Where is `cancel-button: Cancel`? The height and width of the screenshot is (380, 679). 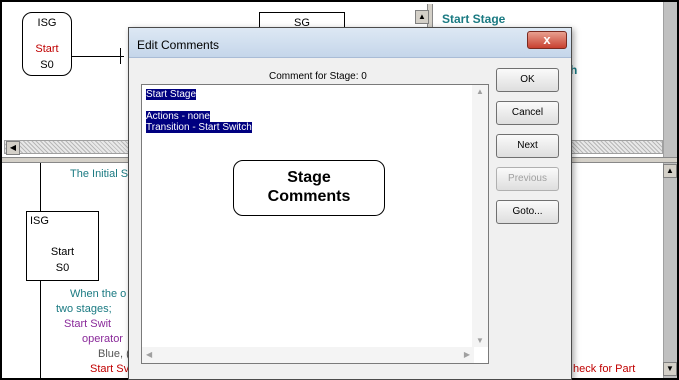 cancel-button: Cancel is located at coordinates (527, 113).